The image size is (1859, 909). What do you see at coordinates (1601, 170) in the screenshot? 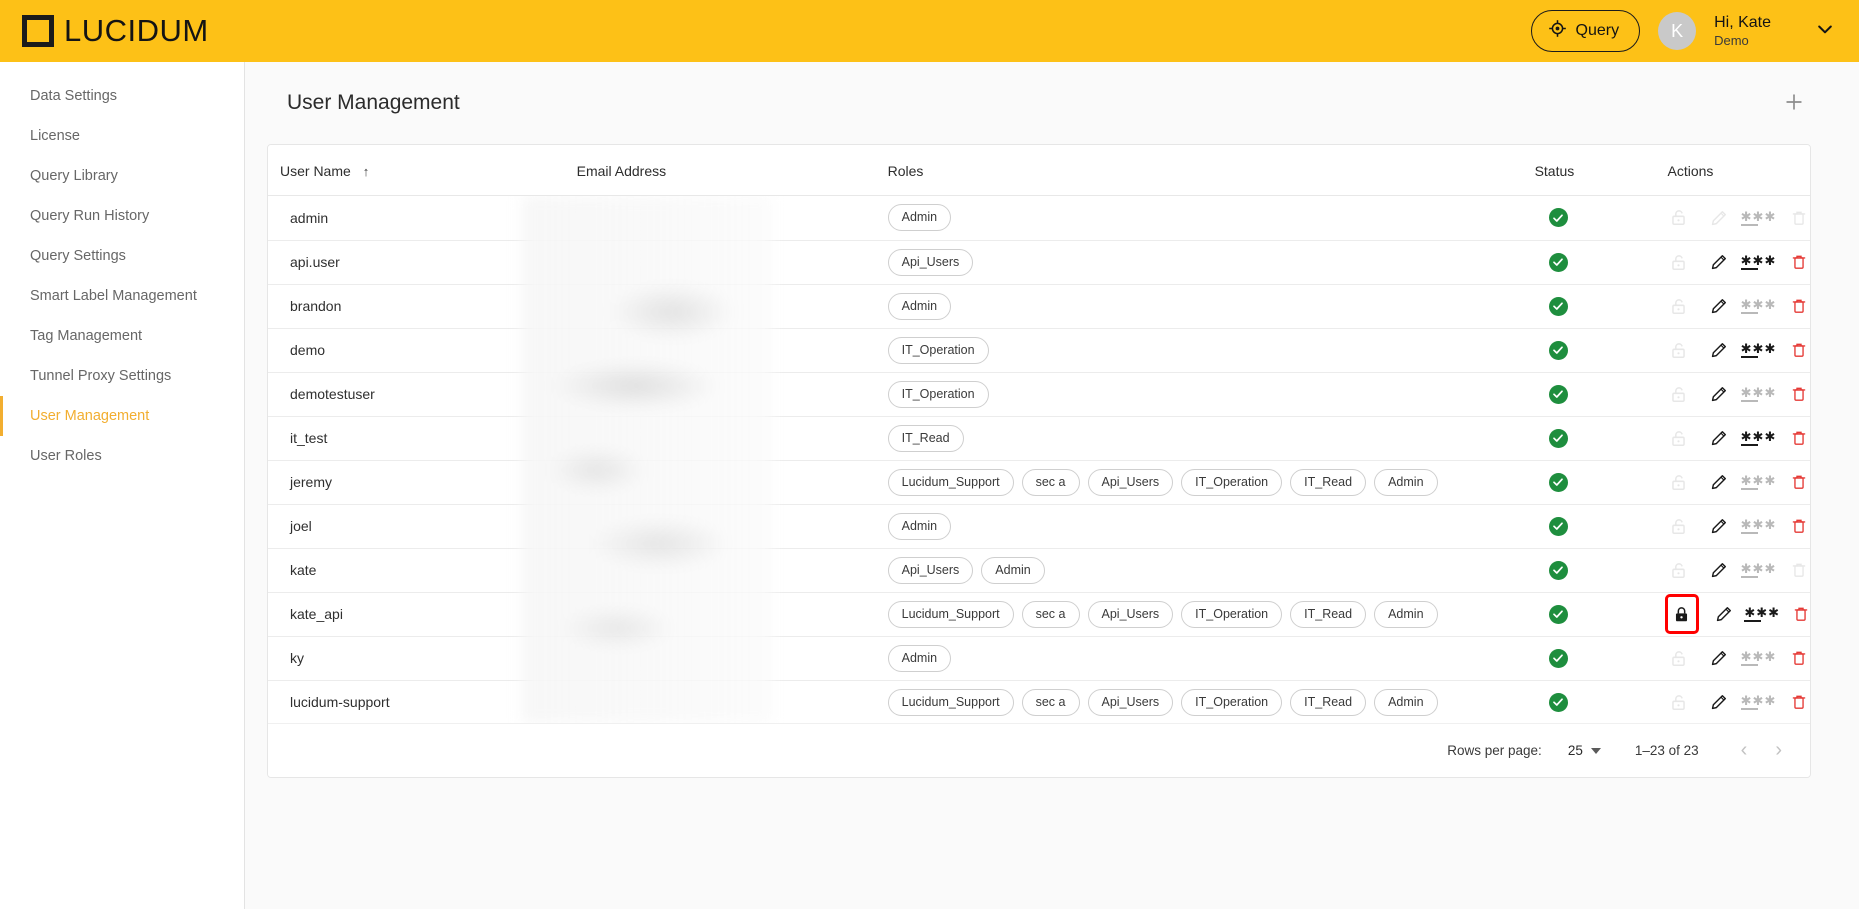
I see `column-header-status: Status` at bounding box center [1601, 170].